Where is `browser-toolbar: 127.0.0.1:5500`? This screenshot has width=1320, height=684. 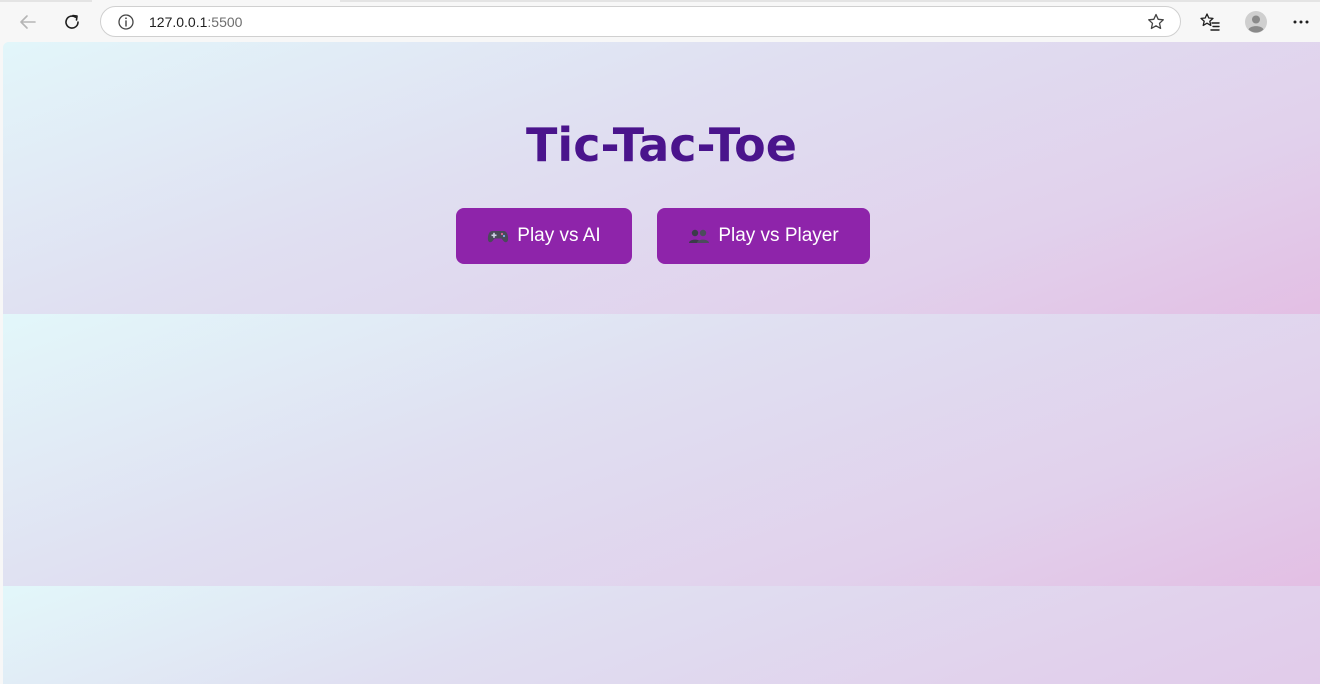 browser-toolbar: 127.0.0.1:5500 is located at coordinates (660, 21).